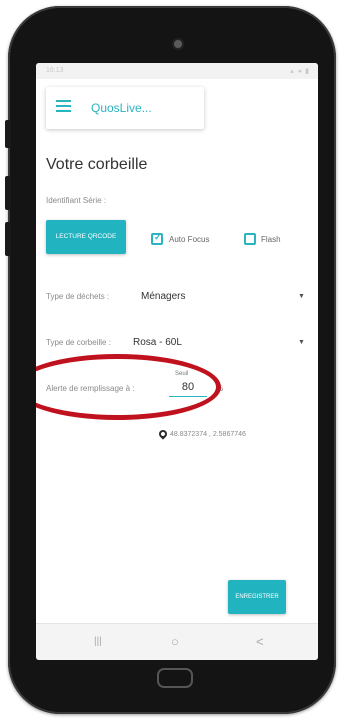  What do you see at coordinates (86, 237) in the screenshot?
I see `scan-qrcode-button: LECTURE QRCODE` at bounding box center [86, 237].